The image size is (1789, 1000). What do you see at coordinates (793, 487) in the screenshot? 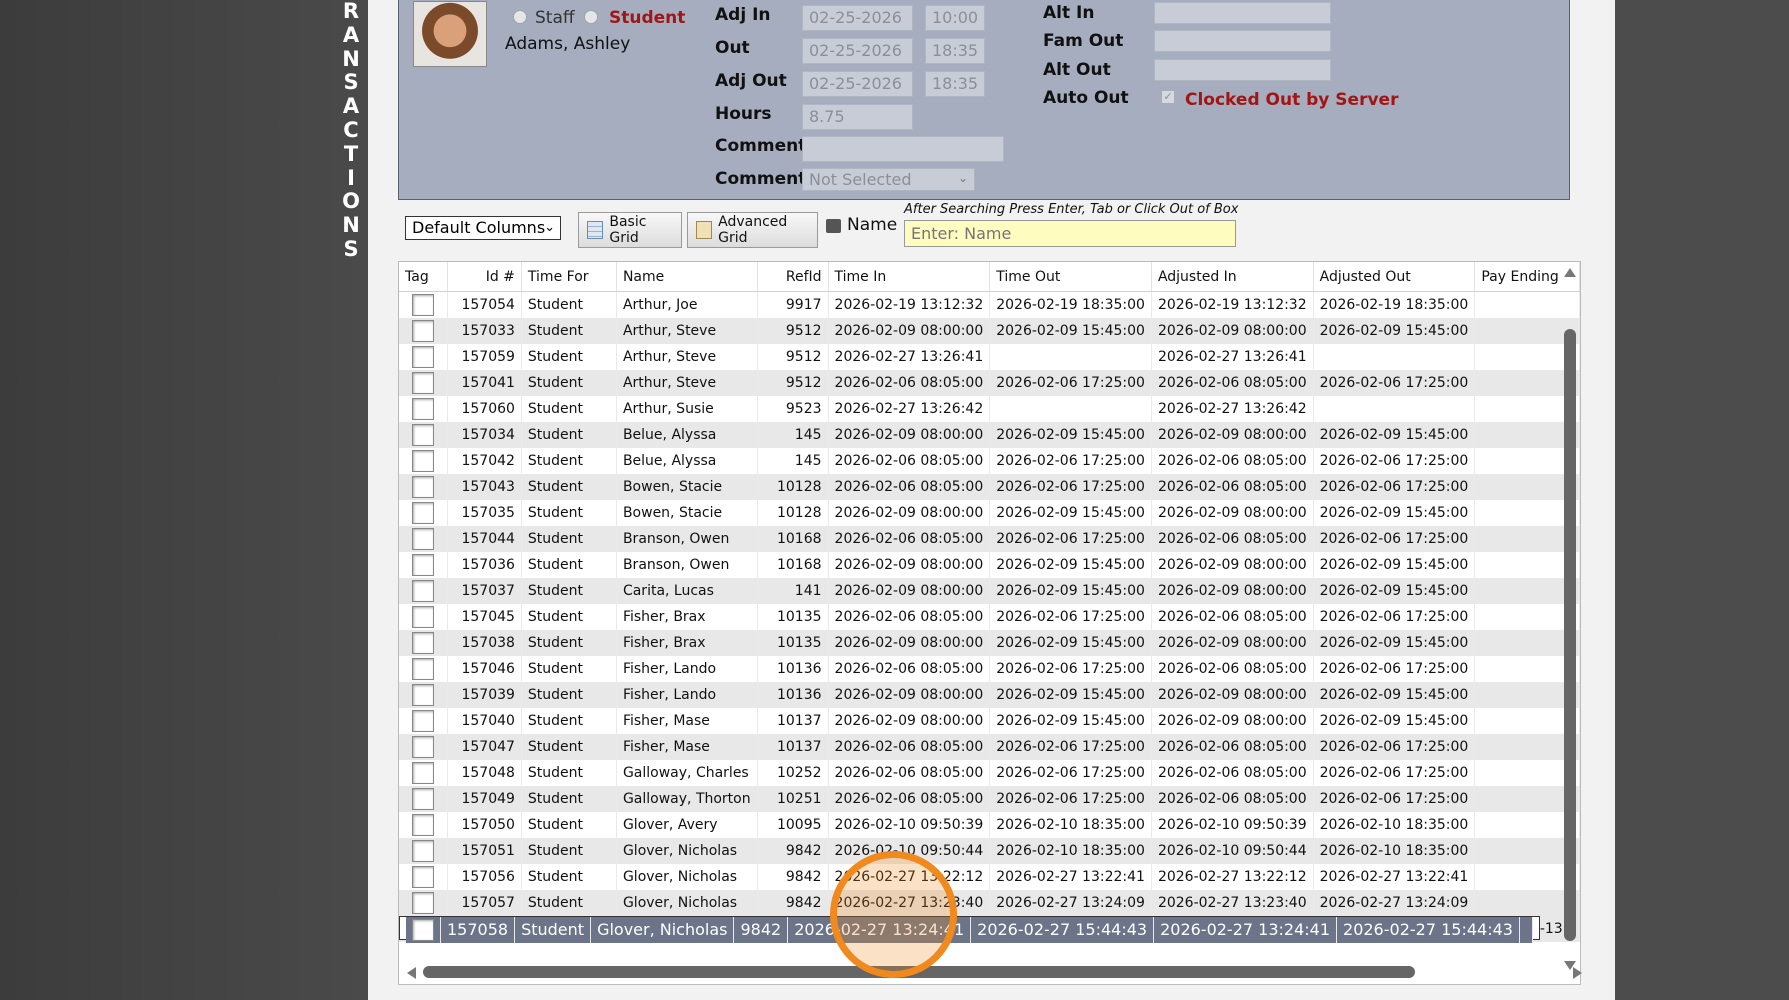
I see `table-cell: 10128` at bounding box center [793, 487].